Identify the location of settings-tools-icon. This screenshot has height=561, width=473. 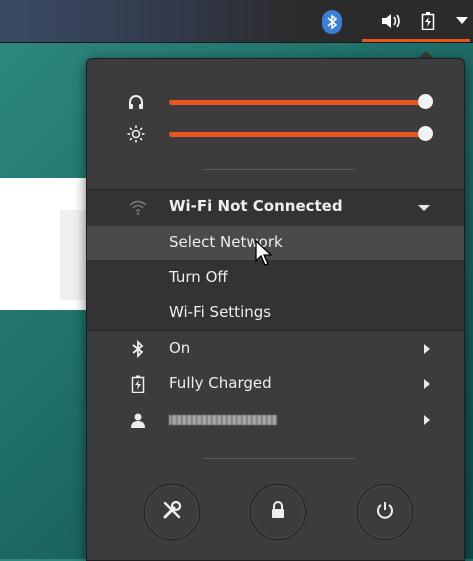
(172, 512).